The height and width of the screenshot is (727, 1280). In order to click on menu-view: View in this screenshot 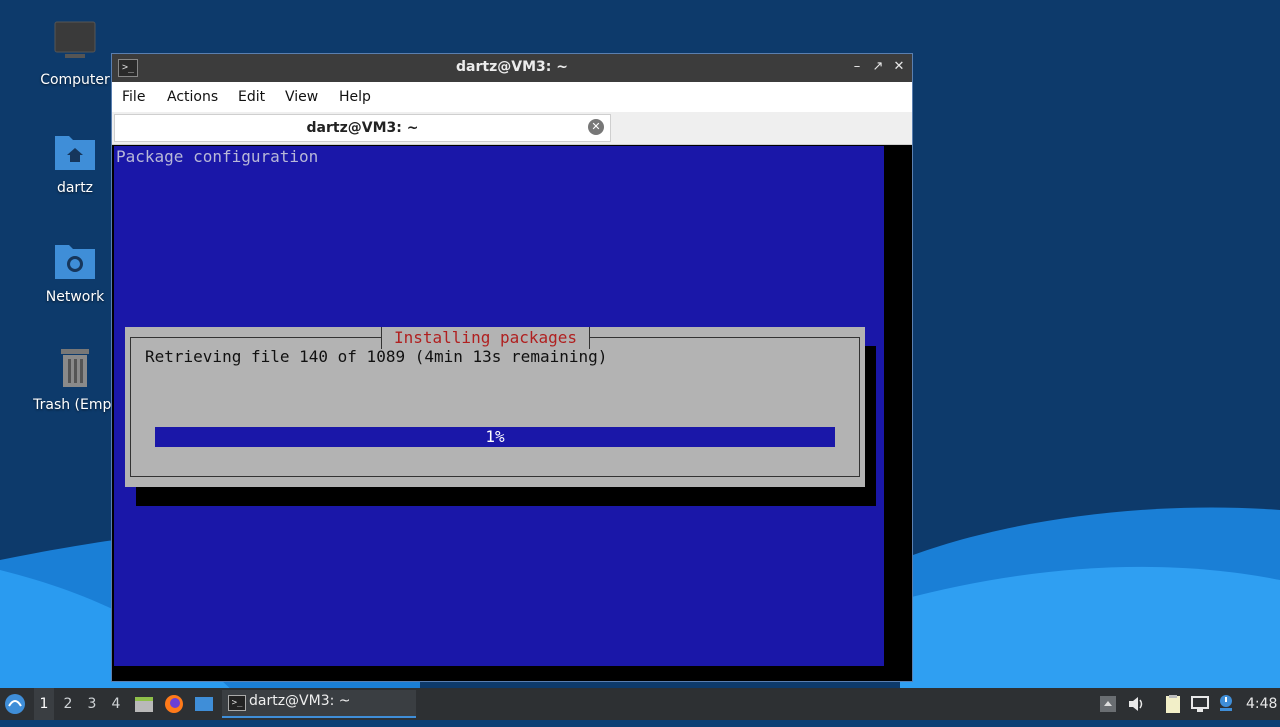, I will do `click(301, 97)`.